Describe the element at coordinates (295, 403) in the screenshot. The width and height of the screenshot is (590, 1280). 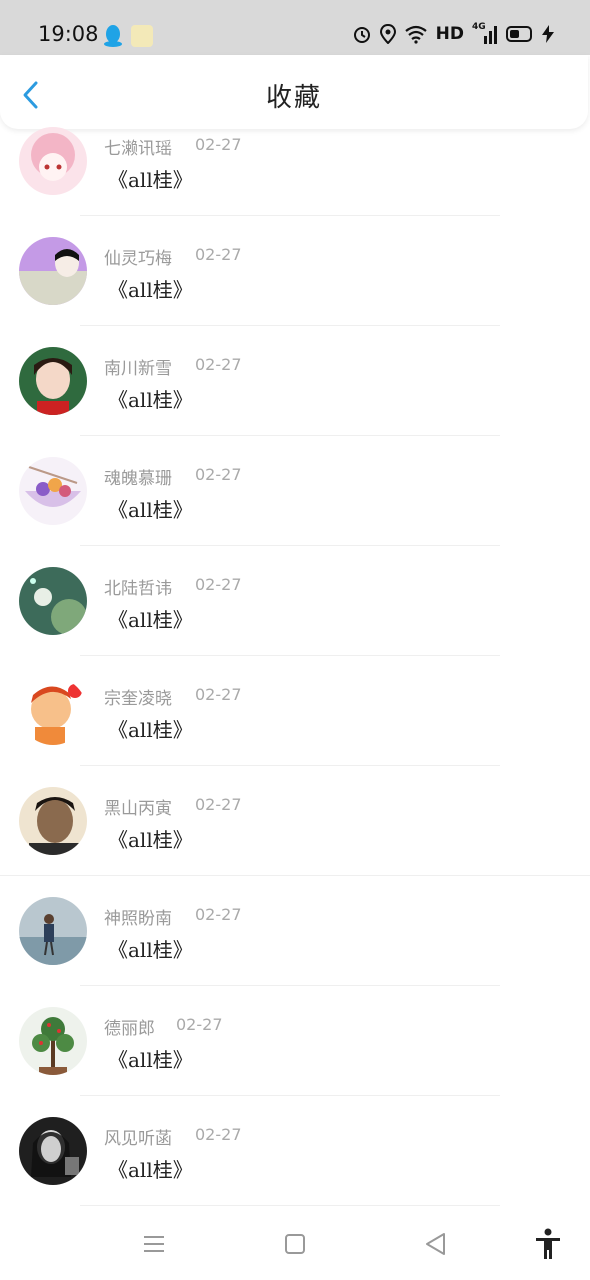
I see `list-item: 南川新雪 02-27 《all桂》` at that location.